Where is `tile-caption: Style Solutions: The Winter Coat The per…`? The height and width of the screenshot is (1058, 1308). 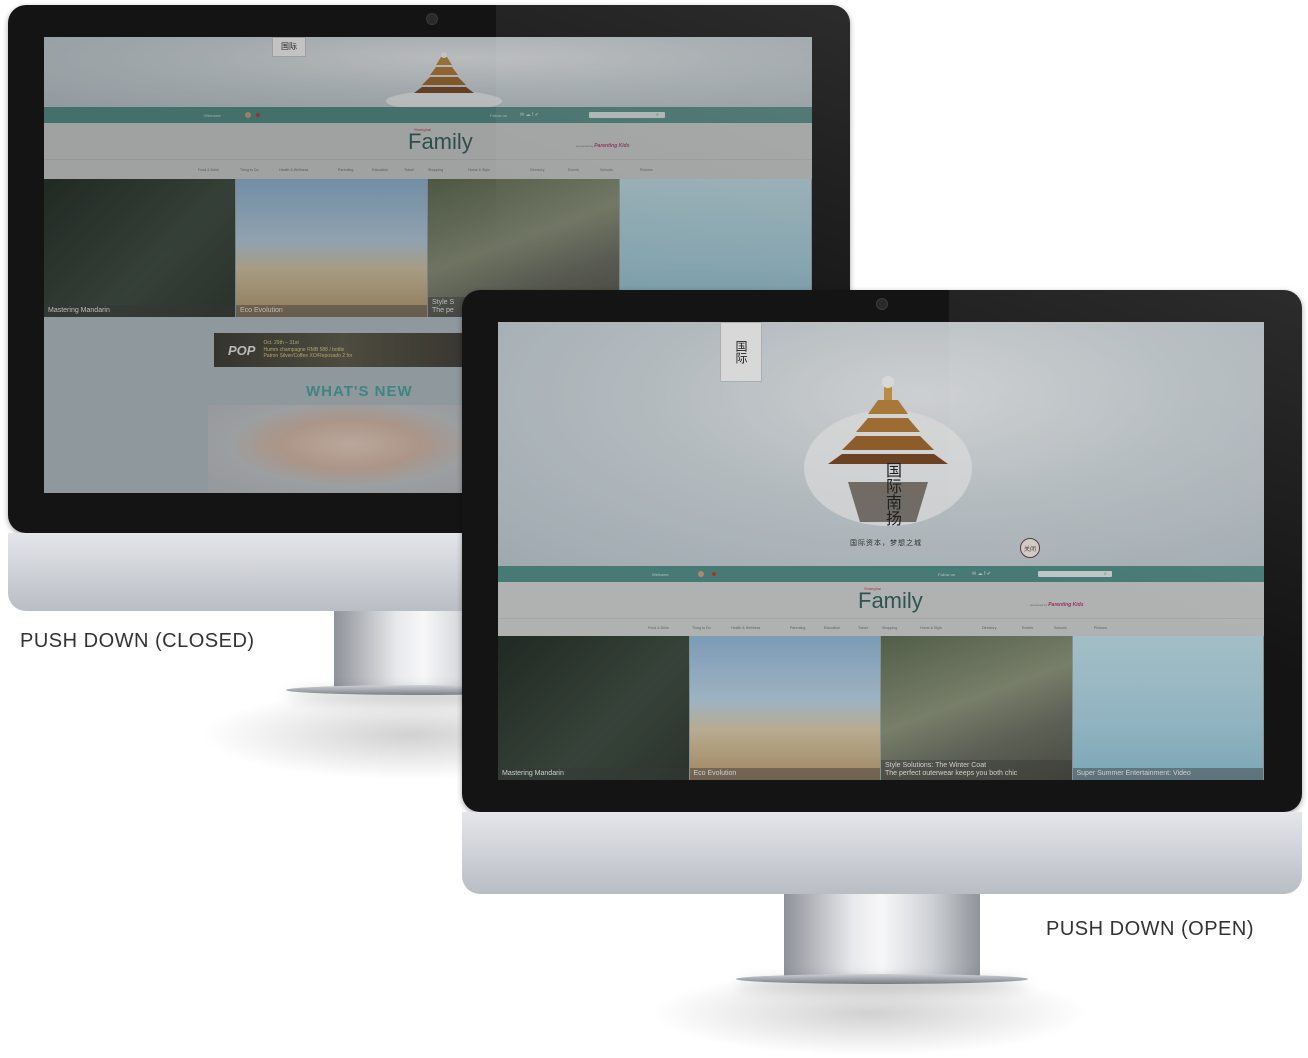 tile-caption: Style Solutions: The Winter Coat The per… is located at coordinates (976, 769).